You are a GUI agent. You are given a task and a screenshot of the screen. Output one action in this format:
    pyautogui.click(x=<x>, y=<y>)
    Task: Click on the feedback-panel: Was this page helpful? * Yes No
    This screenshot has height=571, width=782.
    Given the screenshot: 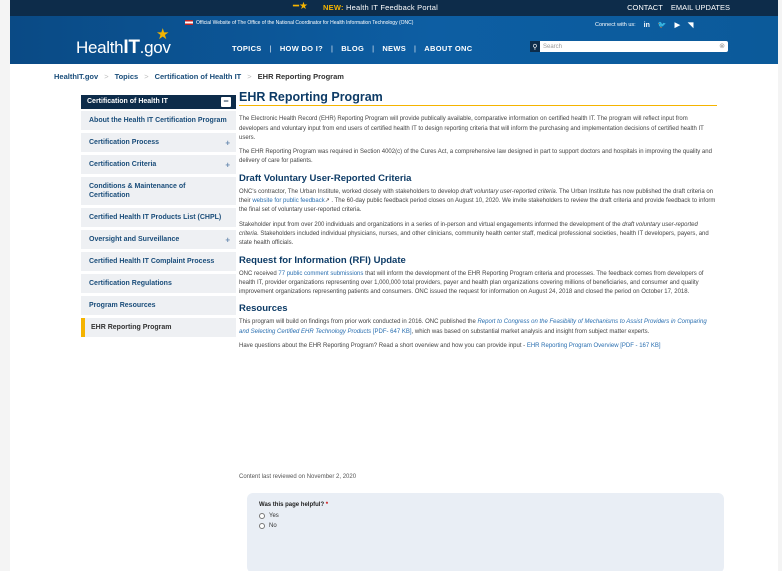 What is the action you would take?
    pyautogui.click(x=485, y=532)
    